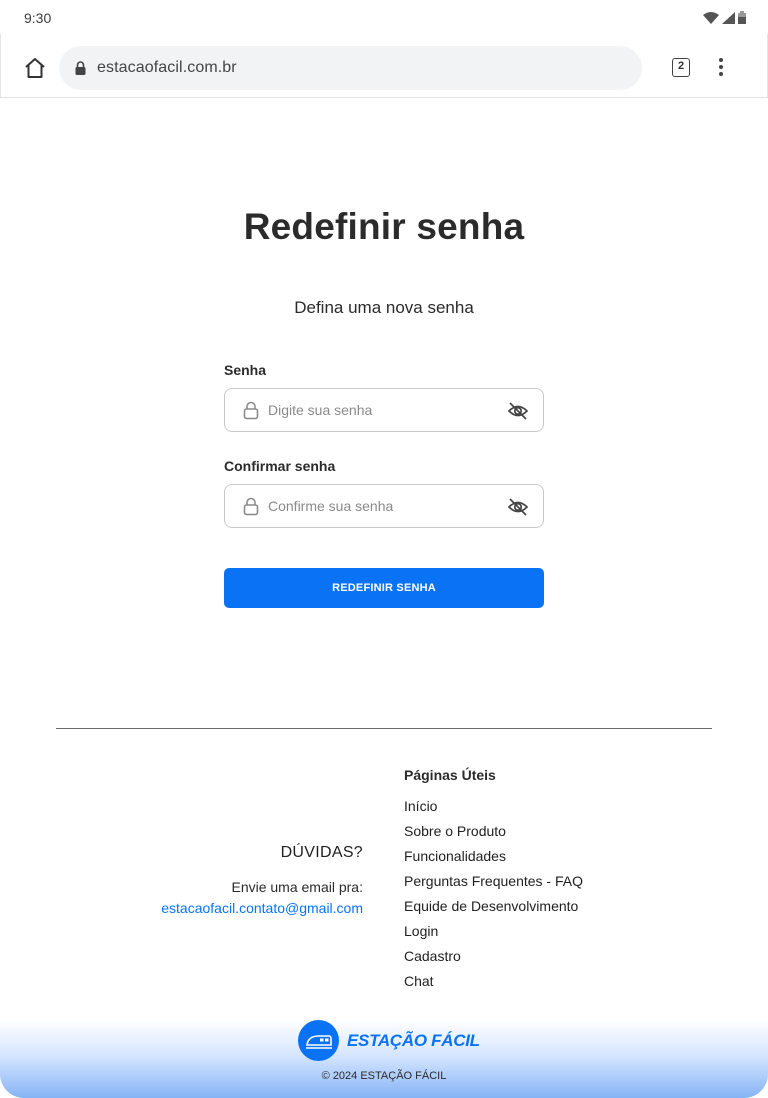  I want to click on brand-name: ESTAÇÃO FÁCIL, so click(413, 1040).